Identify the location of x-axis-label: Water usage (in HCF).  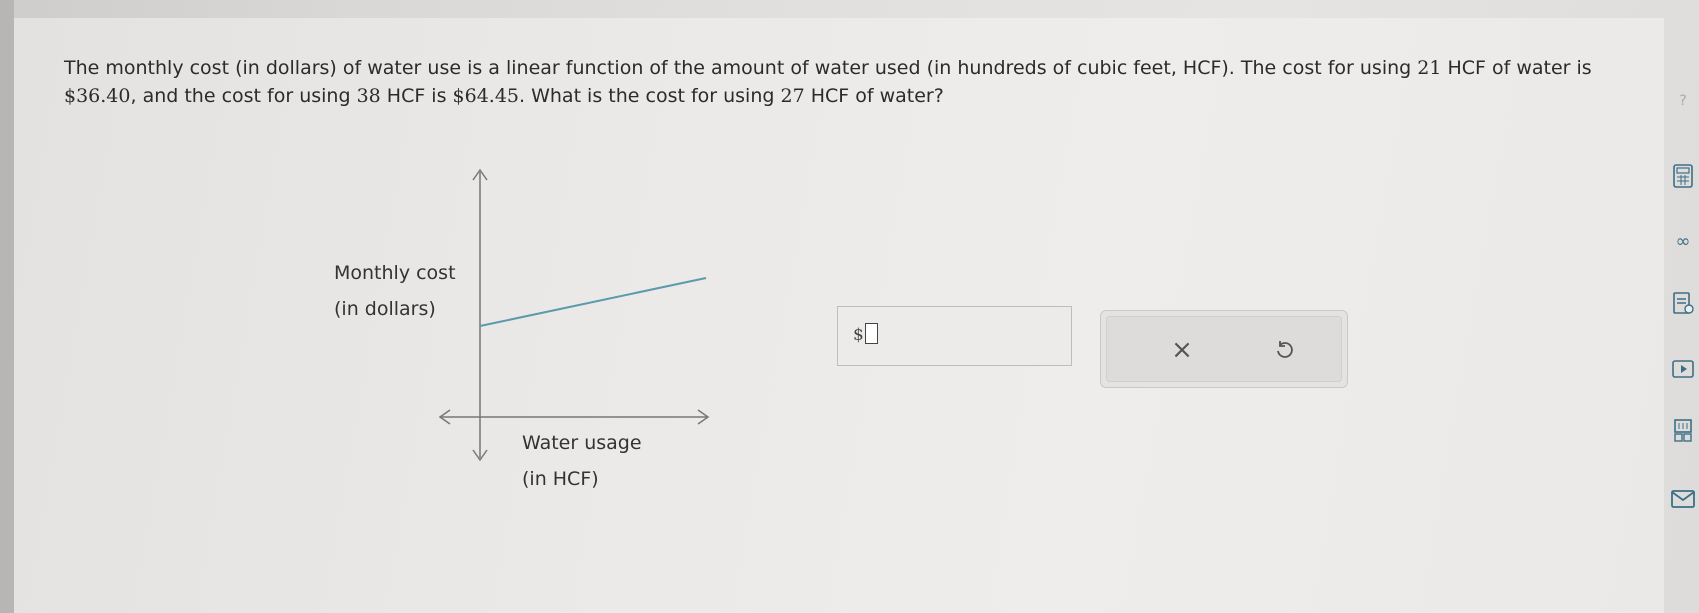
(582, 461).